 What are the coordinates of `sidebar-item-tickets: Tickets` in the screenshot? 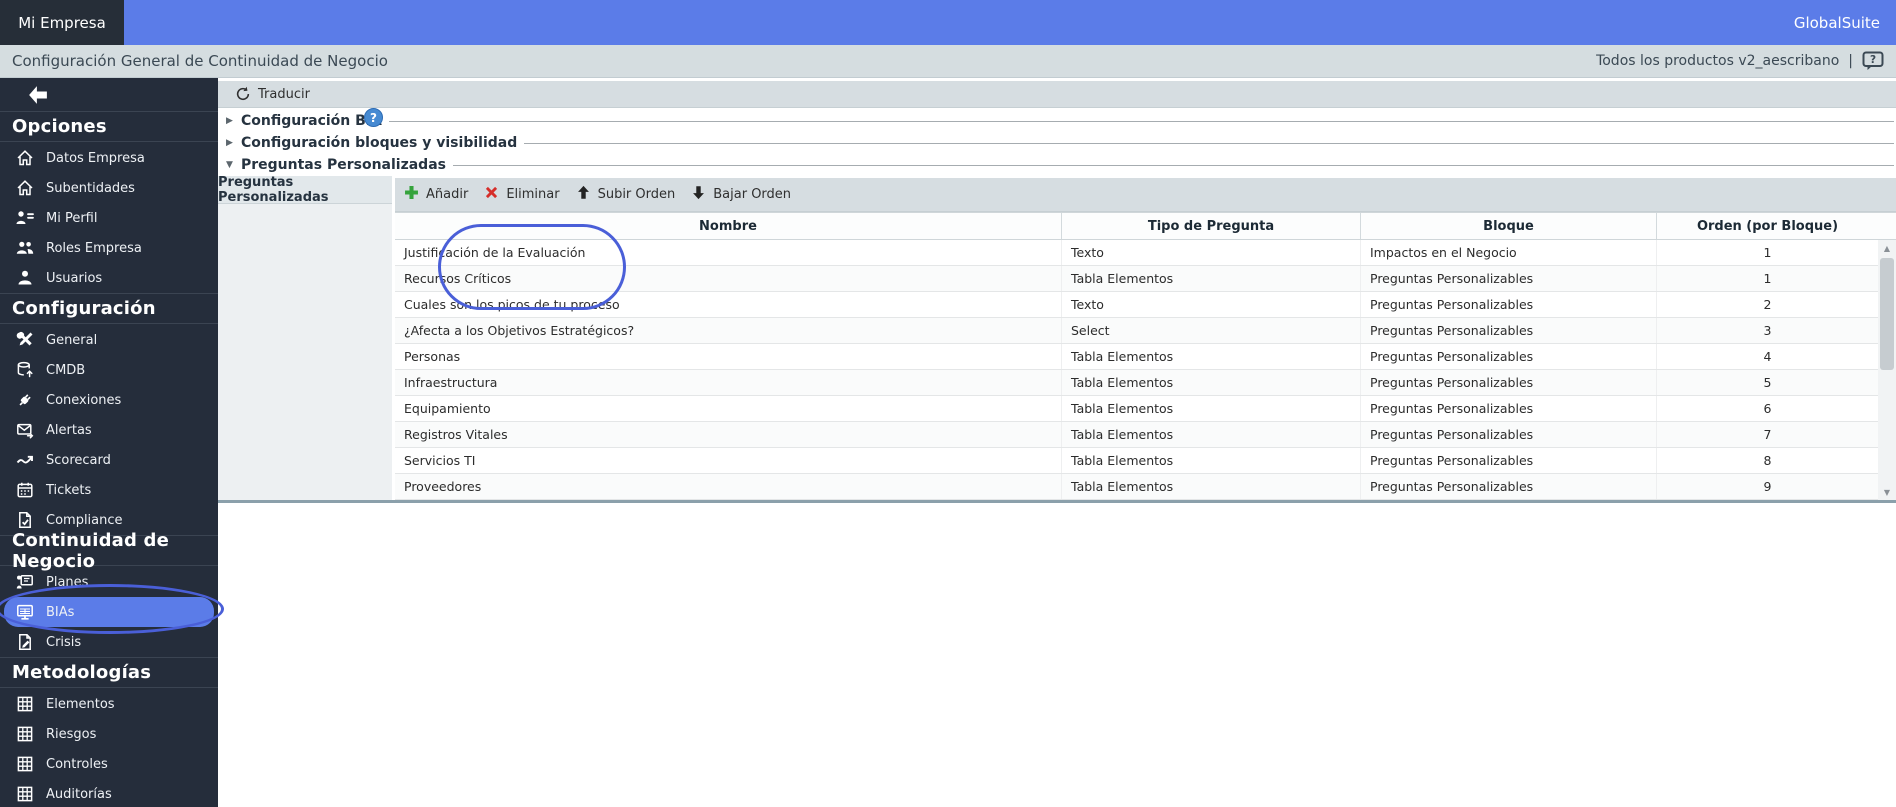 It's located at (109, 490).